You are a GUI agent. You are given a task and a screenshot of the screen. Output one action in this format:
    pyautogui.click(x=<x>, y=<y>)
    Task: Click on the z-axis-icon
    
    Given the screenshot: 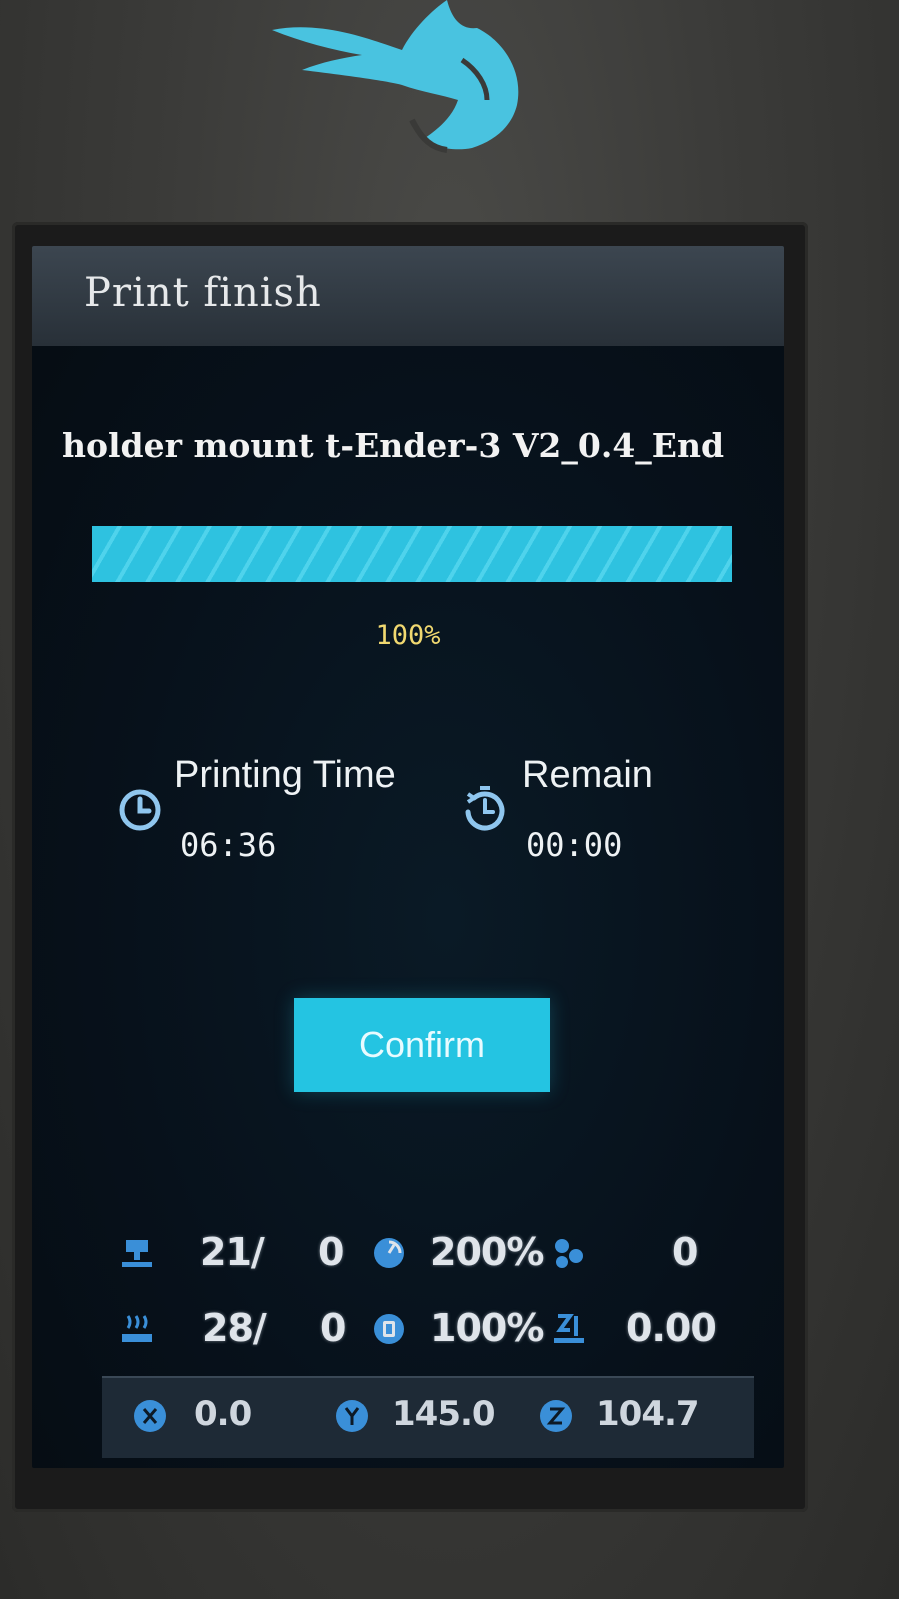 What is the action you would take?
    pyautogui.click(x=556, y=1416)
    